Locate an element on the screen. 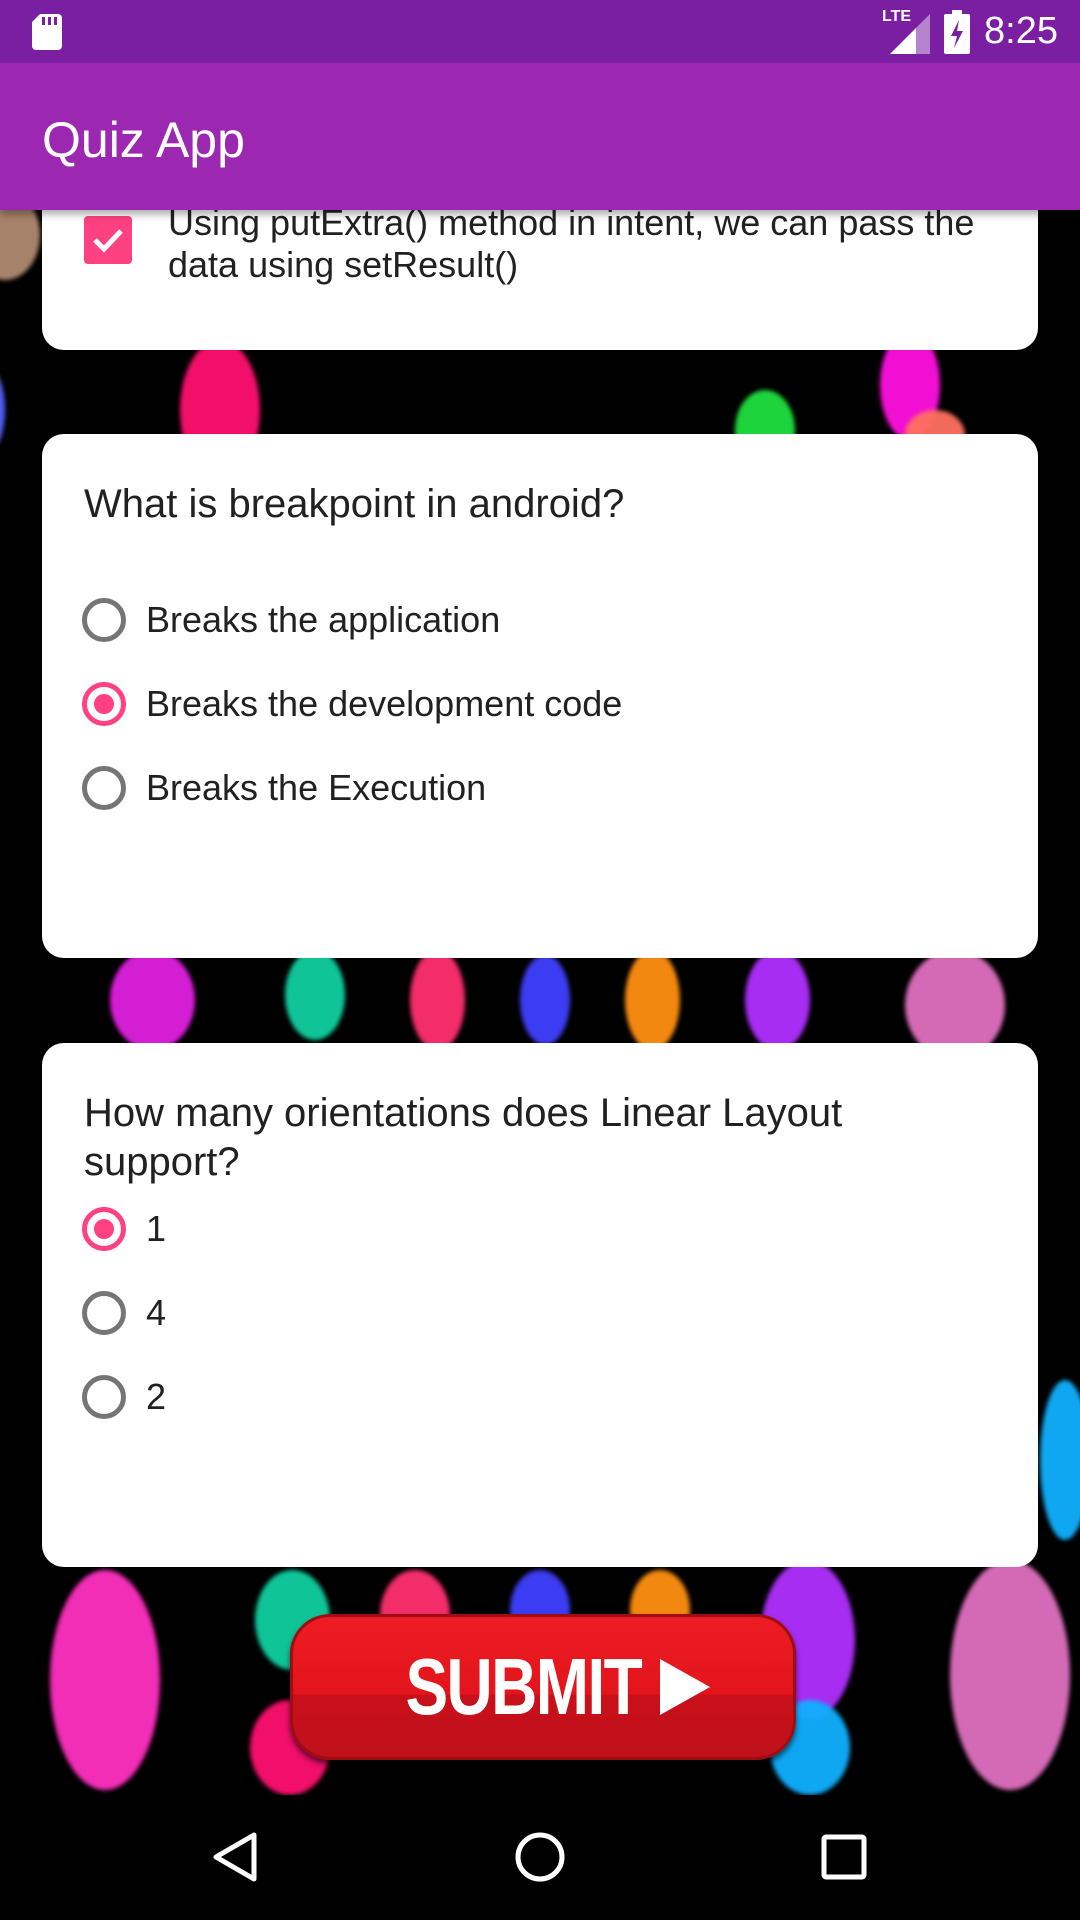 The image size is (1080, 1920). answer-checkbox is located at coordinates (108, 240).